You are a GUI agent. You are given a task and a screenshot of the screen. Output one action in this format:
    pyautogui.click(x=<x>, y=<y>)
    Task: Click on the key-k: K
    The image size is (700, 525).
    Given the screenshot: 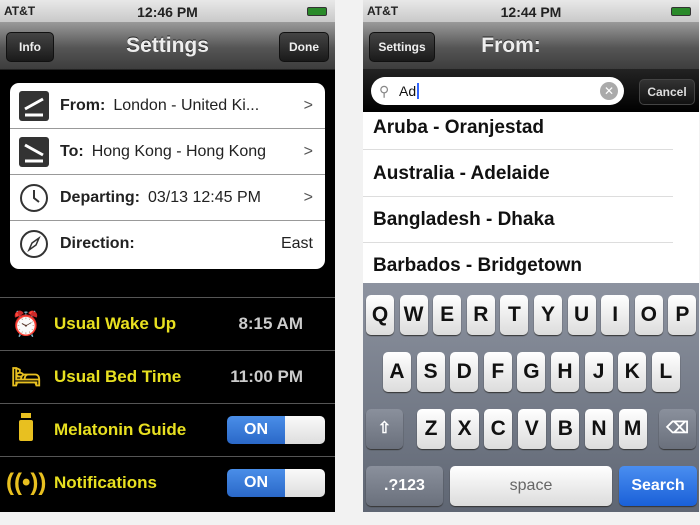 What is the action you would take?
    pyautogui.click(x=632, y=372)
    